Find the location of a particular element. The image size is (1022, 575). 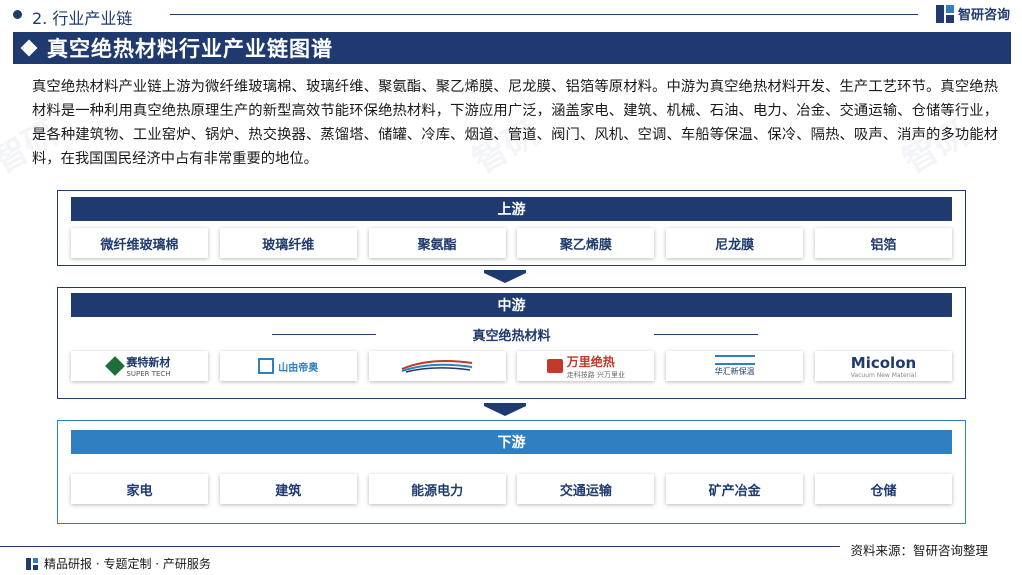

wanli-logo-slogan: 走科技路 兴万里业 is located at coordinates (595, 374).